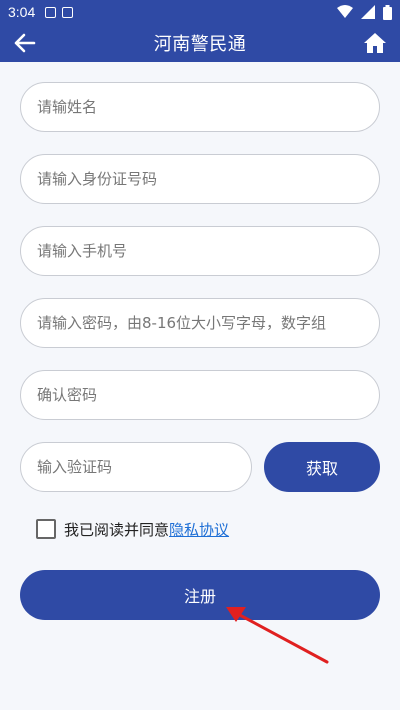 Image resolution: width=400 pixels, height=710 pixels. I want to click on battery-icon, so click(387, 12).